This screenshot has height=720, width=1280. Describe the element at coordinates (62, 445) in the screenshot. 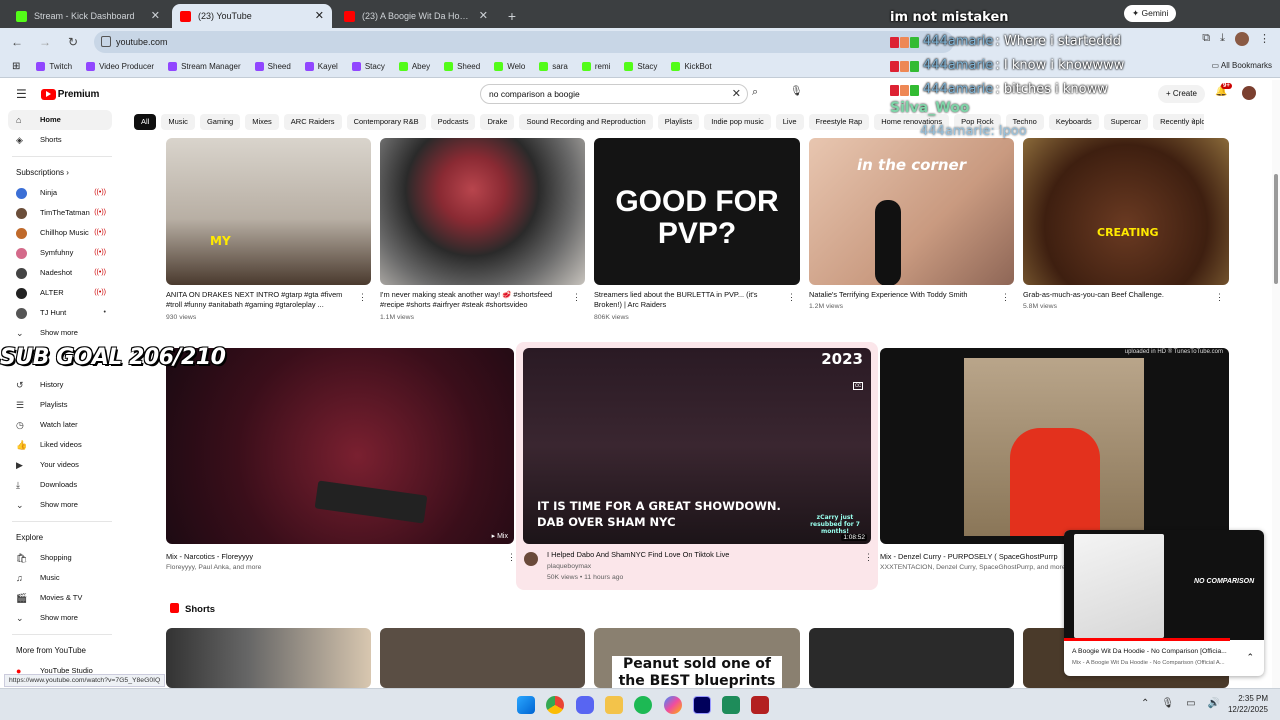

I see `sidebar-item-liked-videos: 👍 Liked videos` at that location.